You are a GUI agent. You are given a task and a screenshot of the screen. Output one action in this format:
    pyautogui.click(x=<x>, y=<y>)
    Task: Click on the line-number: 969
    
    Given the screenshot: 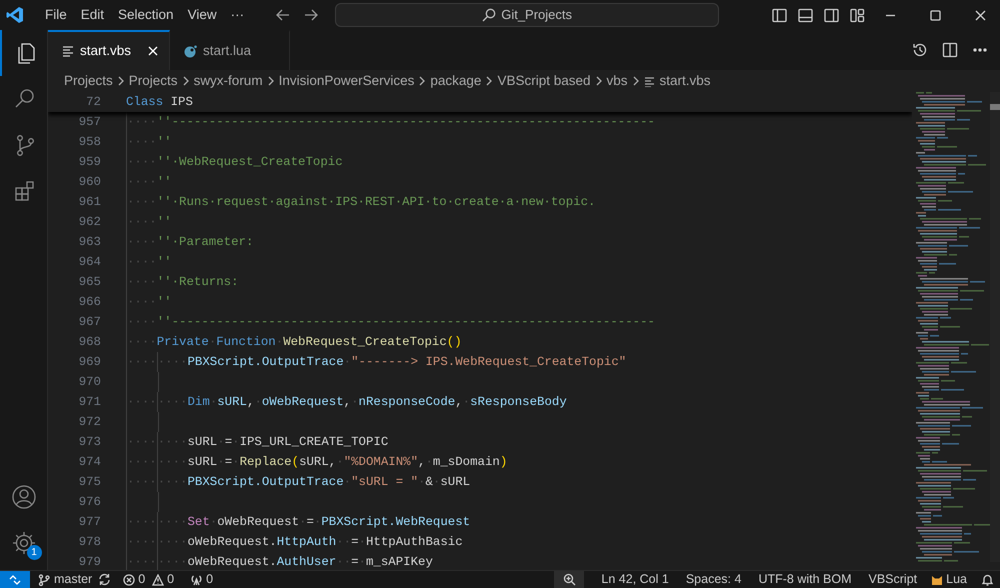 What is the action you would take?
    pyautogui.click(x=89, y=362)
    